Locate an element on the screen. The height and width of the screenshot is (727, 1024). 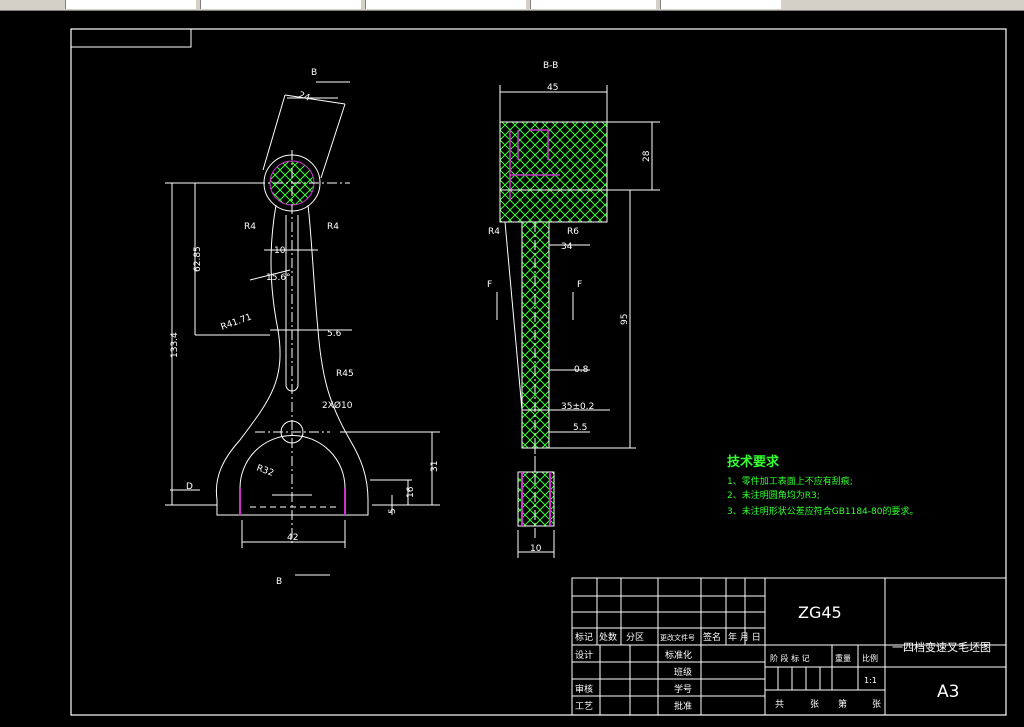
dim-r4-sec: R4 is located at coordinates (494, 232).